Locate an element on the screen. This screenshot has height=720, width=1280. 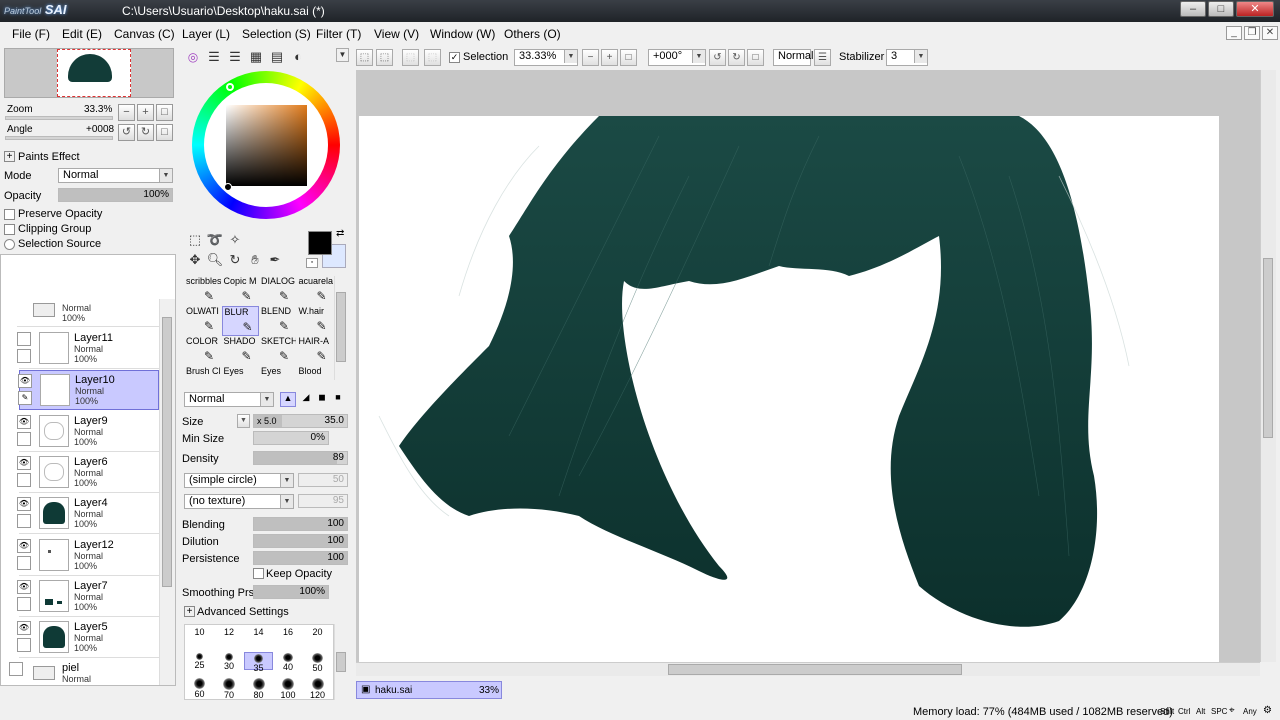
brush-tool-olwati: OLWATI ✎ is located at coordinates (202, 321).